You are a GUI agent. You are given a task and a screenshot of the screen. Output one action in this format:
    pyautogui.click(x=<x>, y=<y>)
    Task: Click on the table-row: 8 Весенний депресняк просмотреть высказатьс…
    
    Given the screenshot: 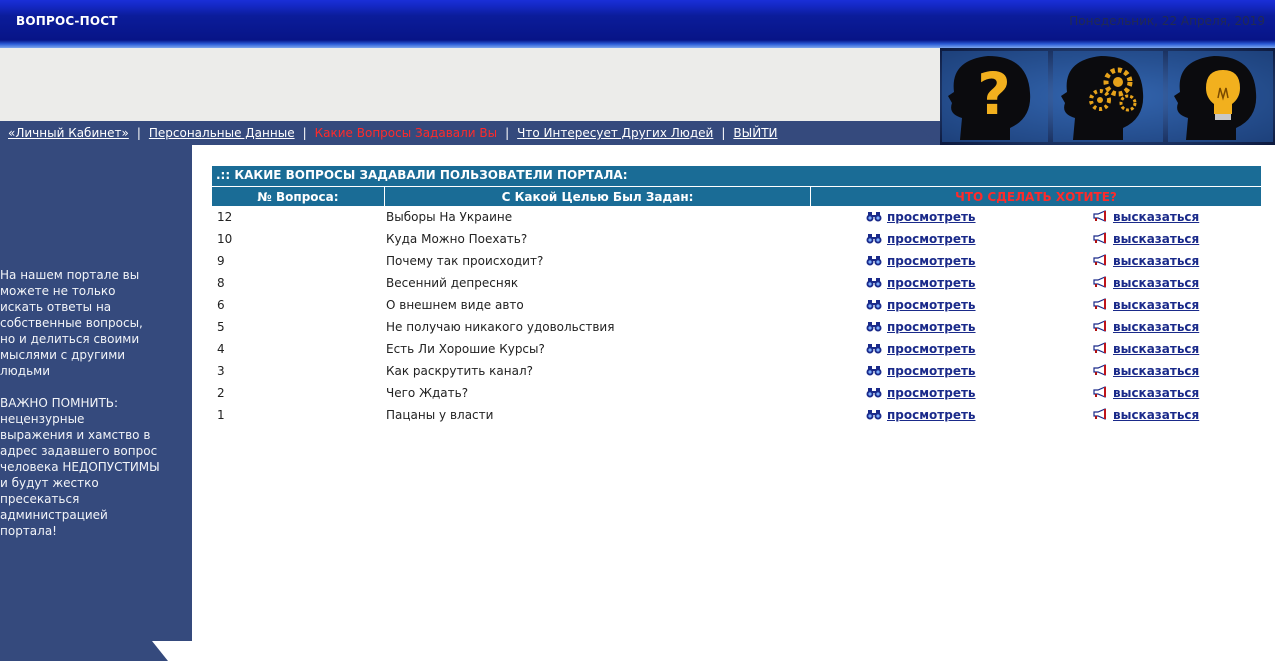 What is the action you would take?
    pyautogui.click(x=736, y=283)
    